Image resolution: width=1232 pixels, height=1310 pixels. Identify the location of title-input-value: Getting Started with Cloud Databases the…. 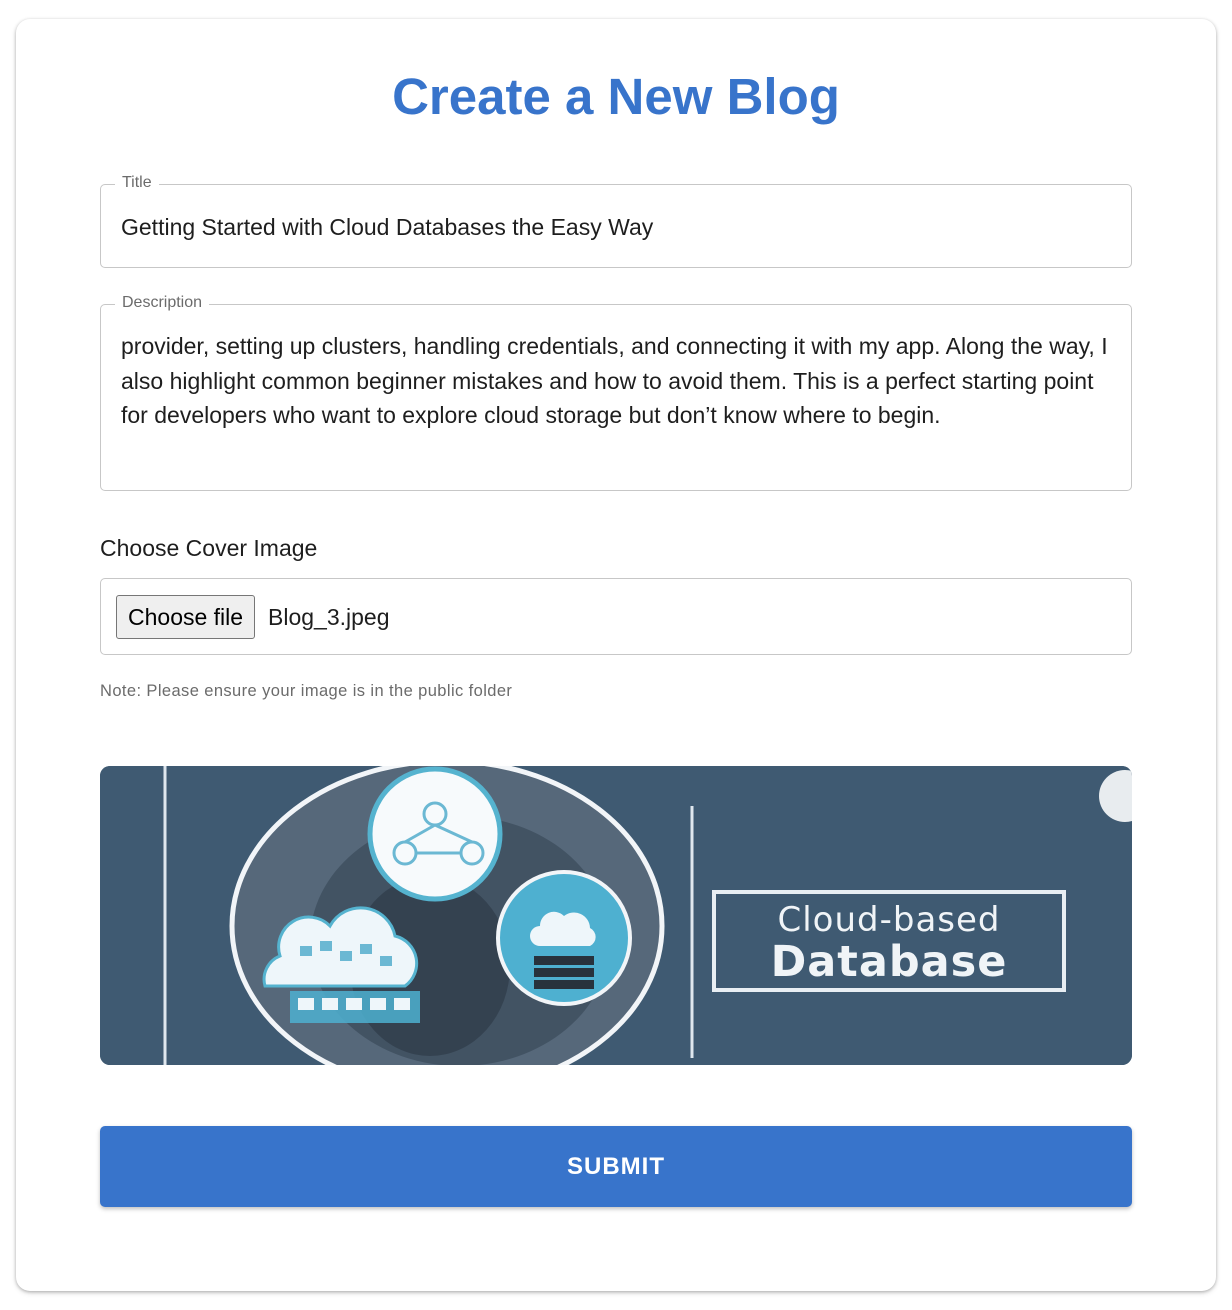
(387, 227).